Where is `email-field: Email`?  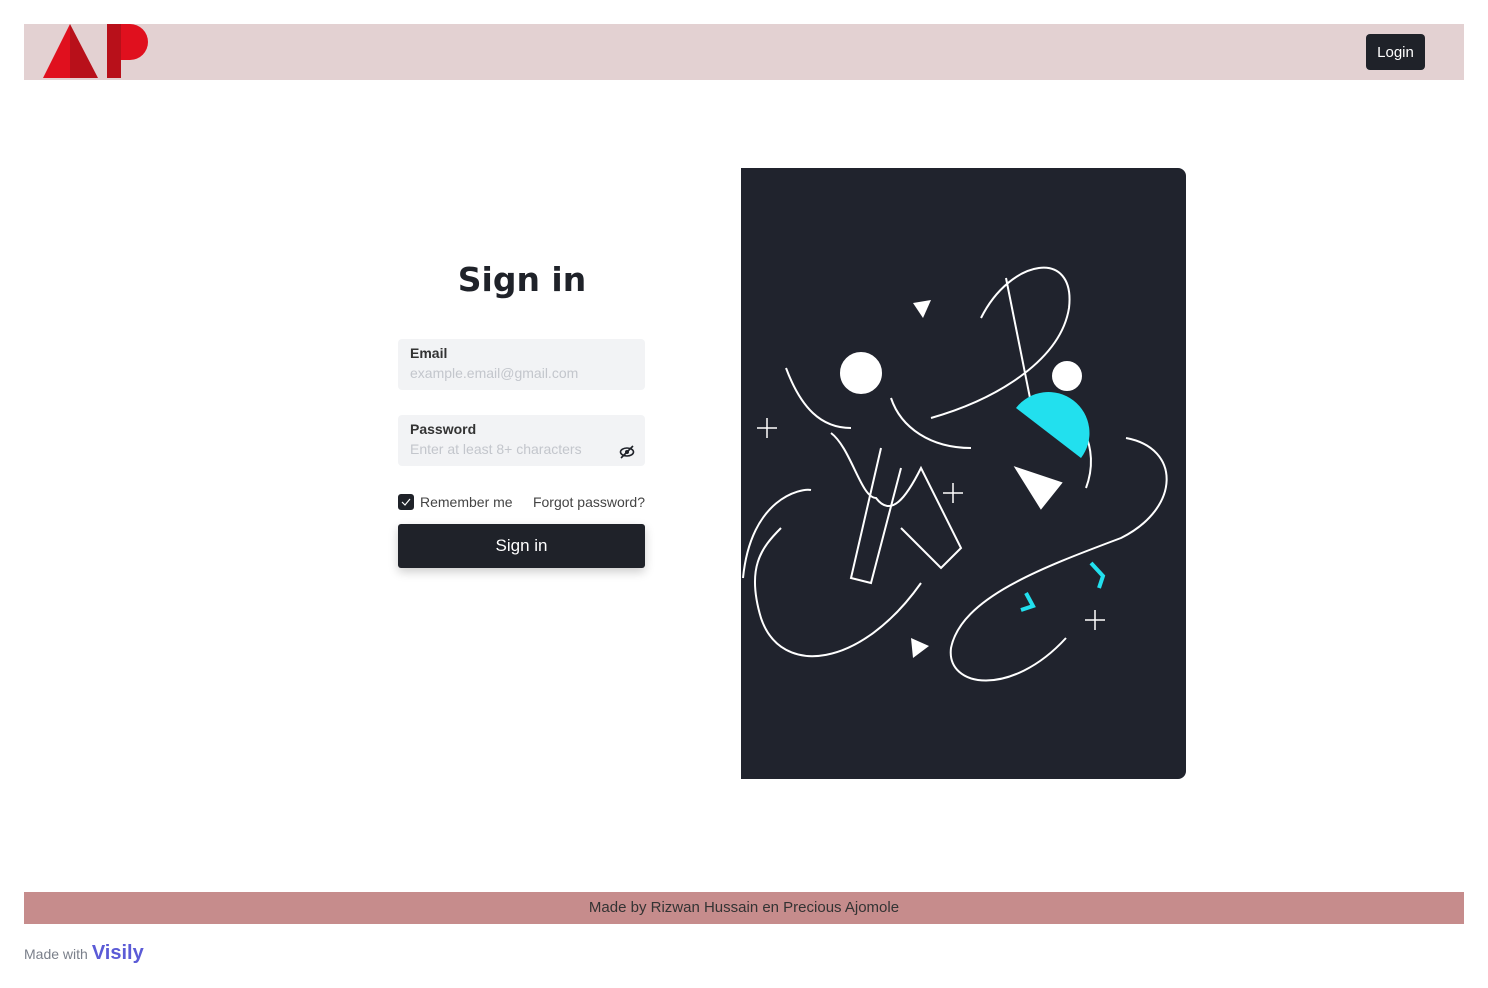 email-field: Email is located at coordinates (521, 364).